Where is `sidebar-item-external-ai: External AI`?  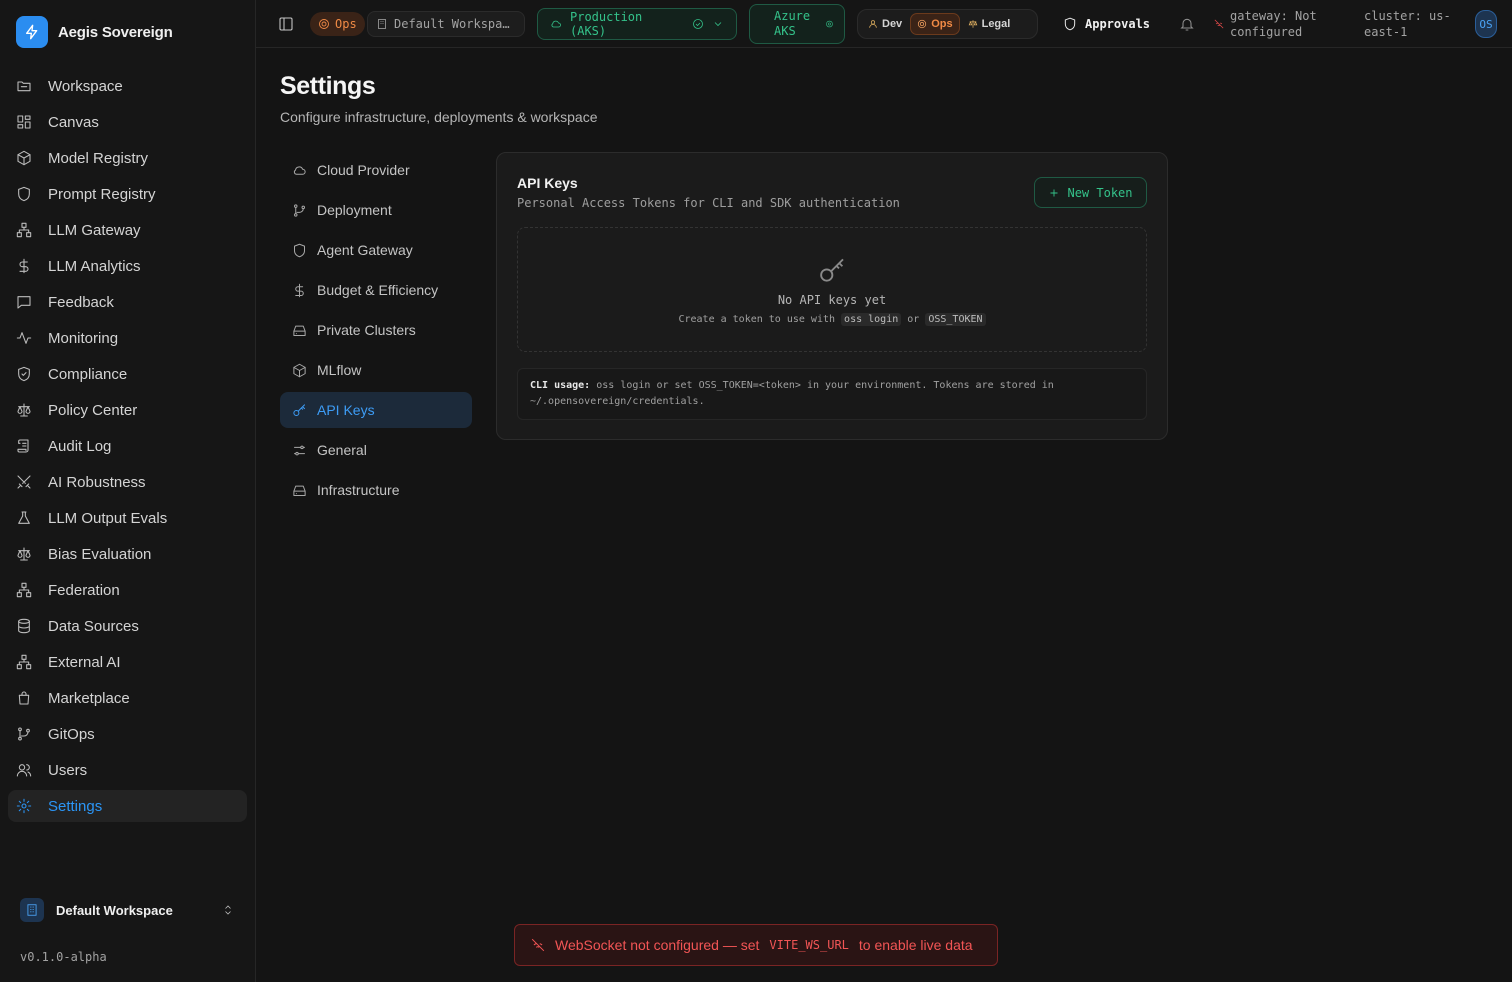 sidebar-item-external-ai: External AI is located at coordinates (127, 662).